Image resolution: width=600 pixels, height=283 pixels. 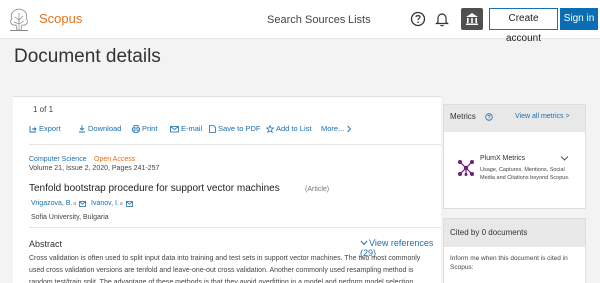 What do you see at coordinates (43, 109) in the screenshot?
I see `result-pager: 1 of 1` at bounding box center [43, 109].